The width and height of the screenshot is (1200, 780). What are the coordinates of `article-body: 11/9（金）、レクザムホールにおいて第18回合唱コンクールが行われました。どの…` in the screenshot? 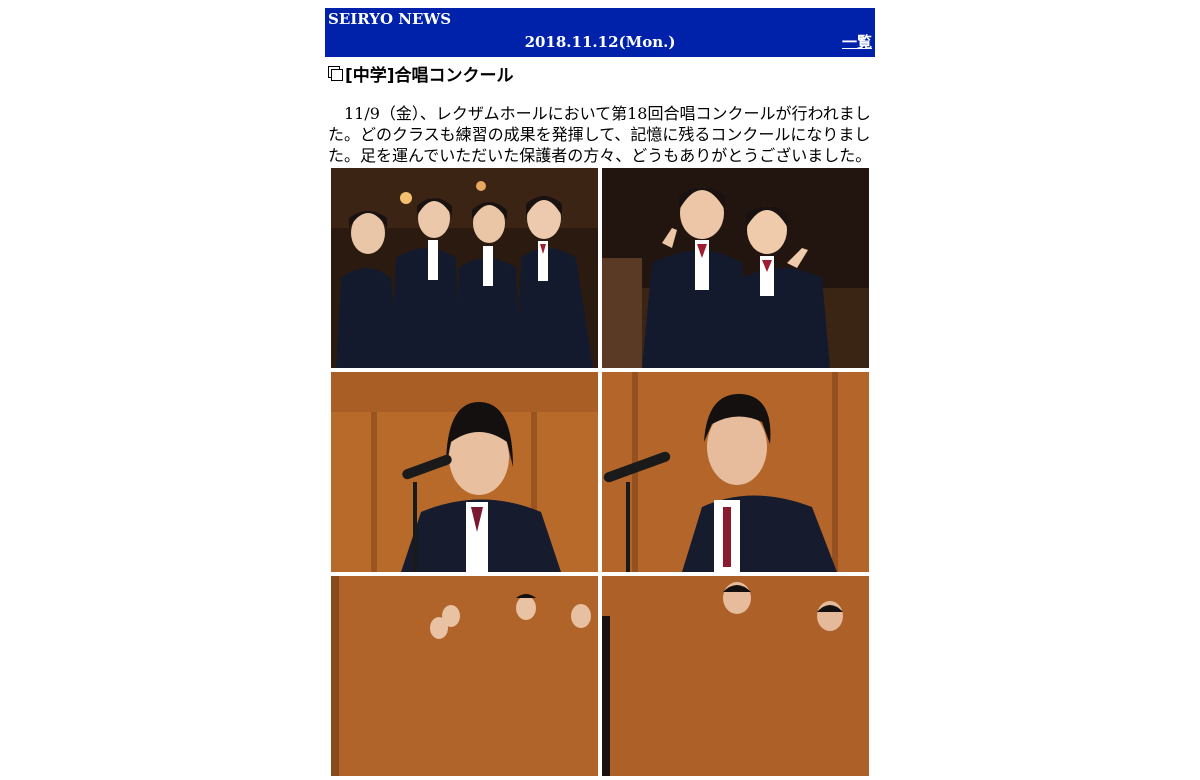 It's located at (600, 134).